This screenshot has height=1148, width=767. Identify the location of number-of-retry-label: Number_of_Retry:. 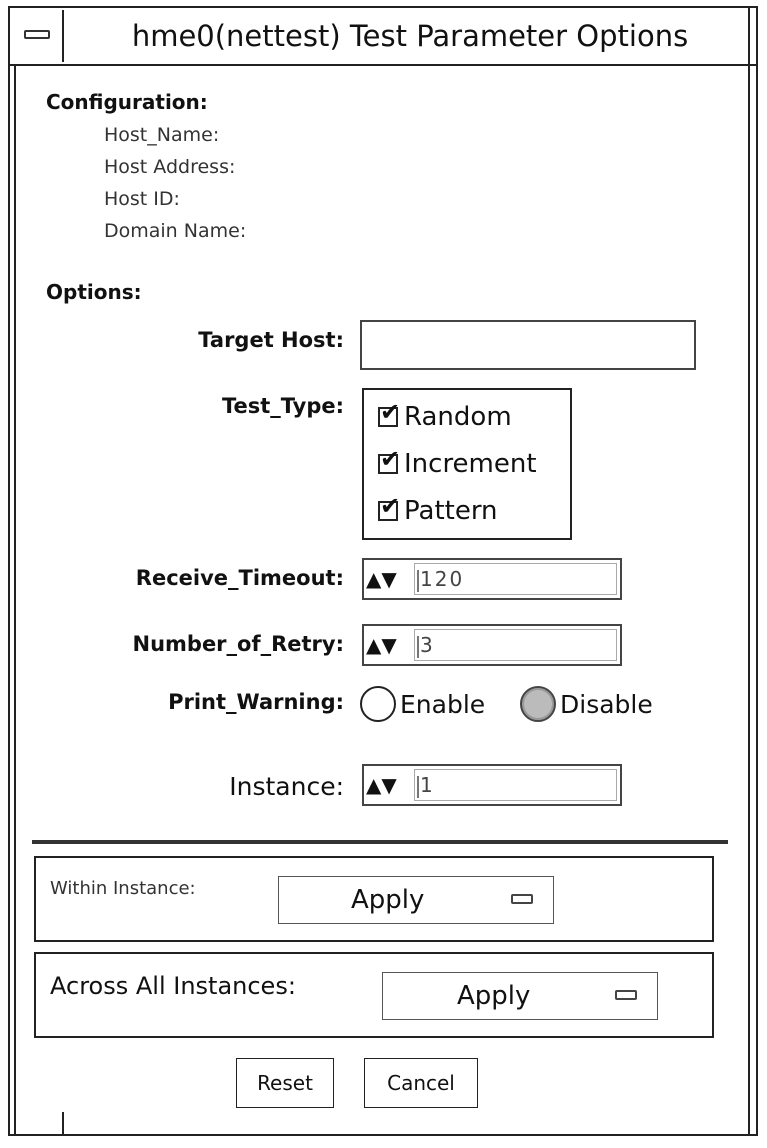
(238, 644).